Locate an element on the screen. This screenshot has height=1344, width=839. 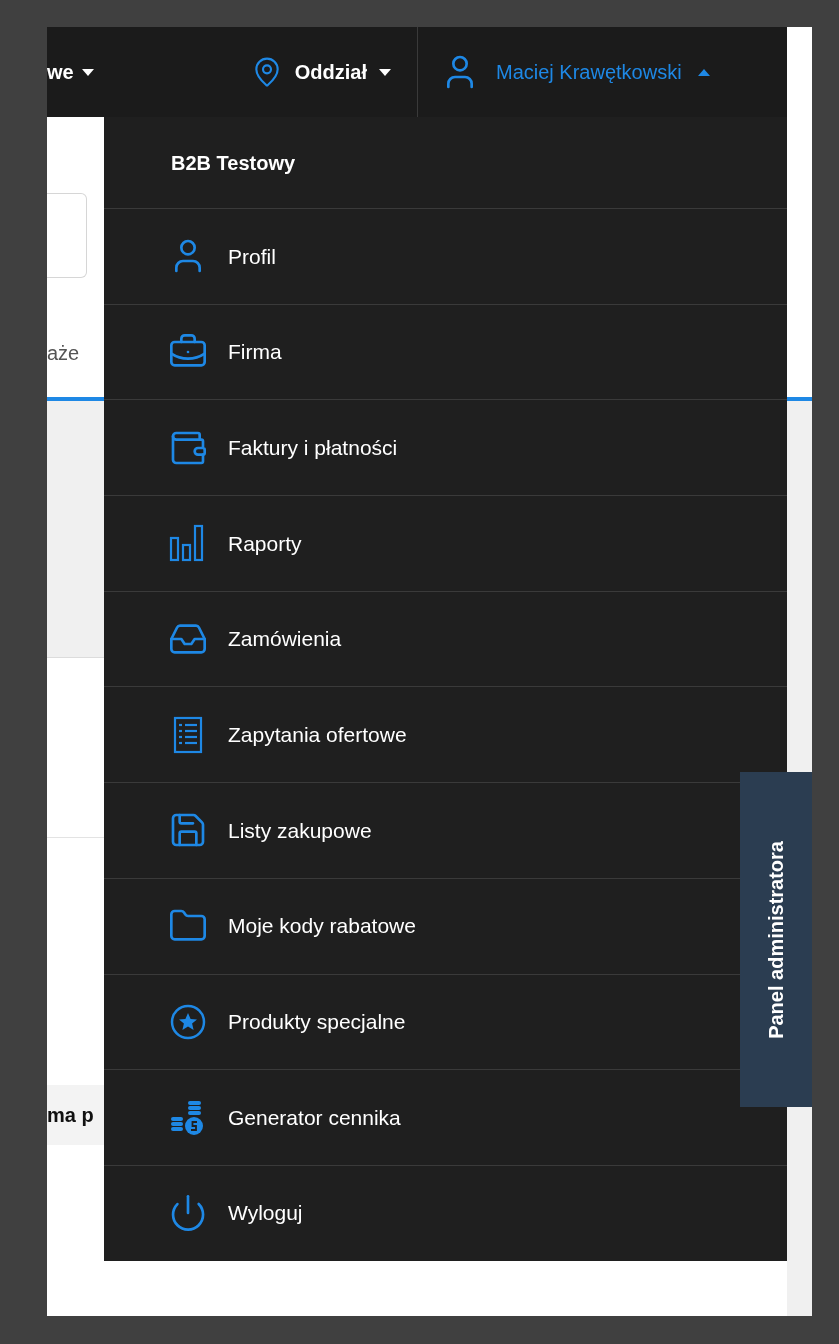
company-name: B2B Testowy is located at coordinates (233, 163).